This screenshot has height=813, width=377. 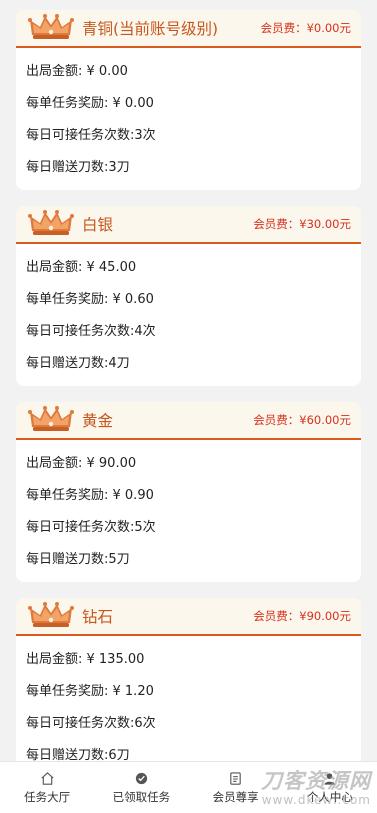 What do you see at coordinates (98, 225) in the screenshot?
I see `level-name: 白银` at bounding box center [98, 225].